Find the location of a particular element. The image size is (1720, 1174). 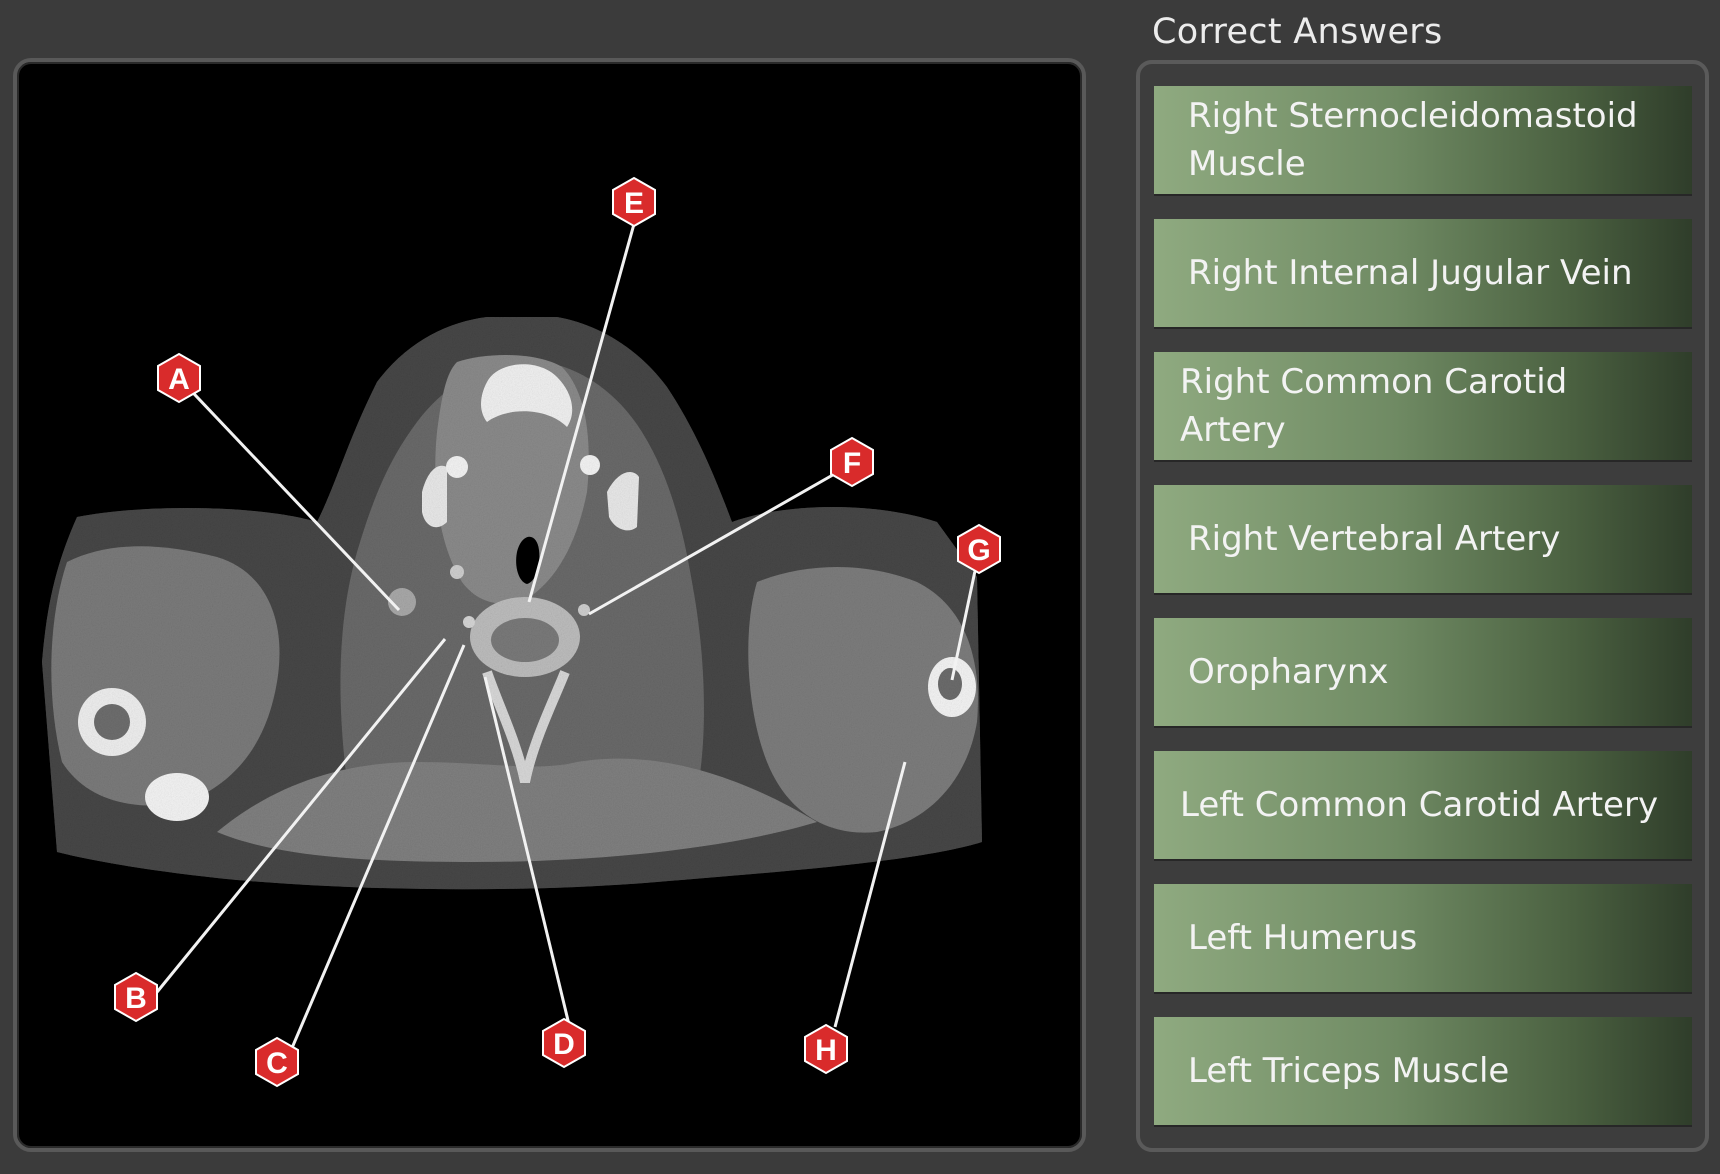

marker-b-label: B is located at coordinates (136, 998).